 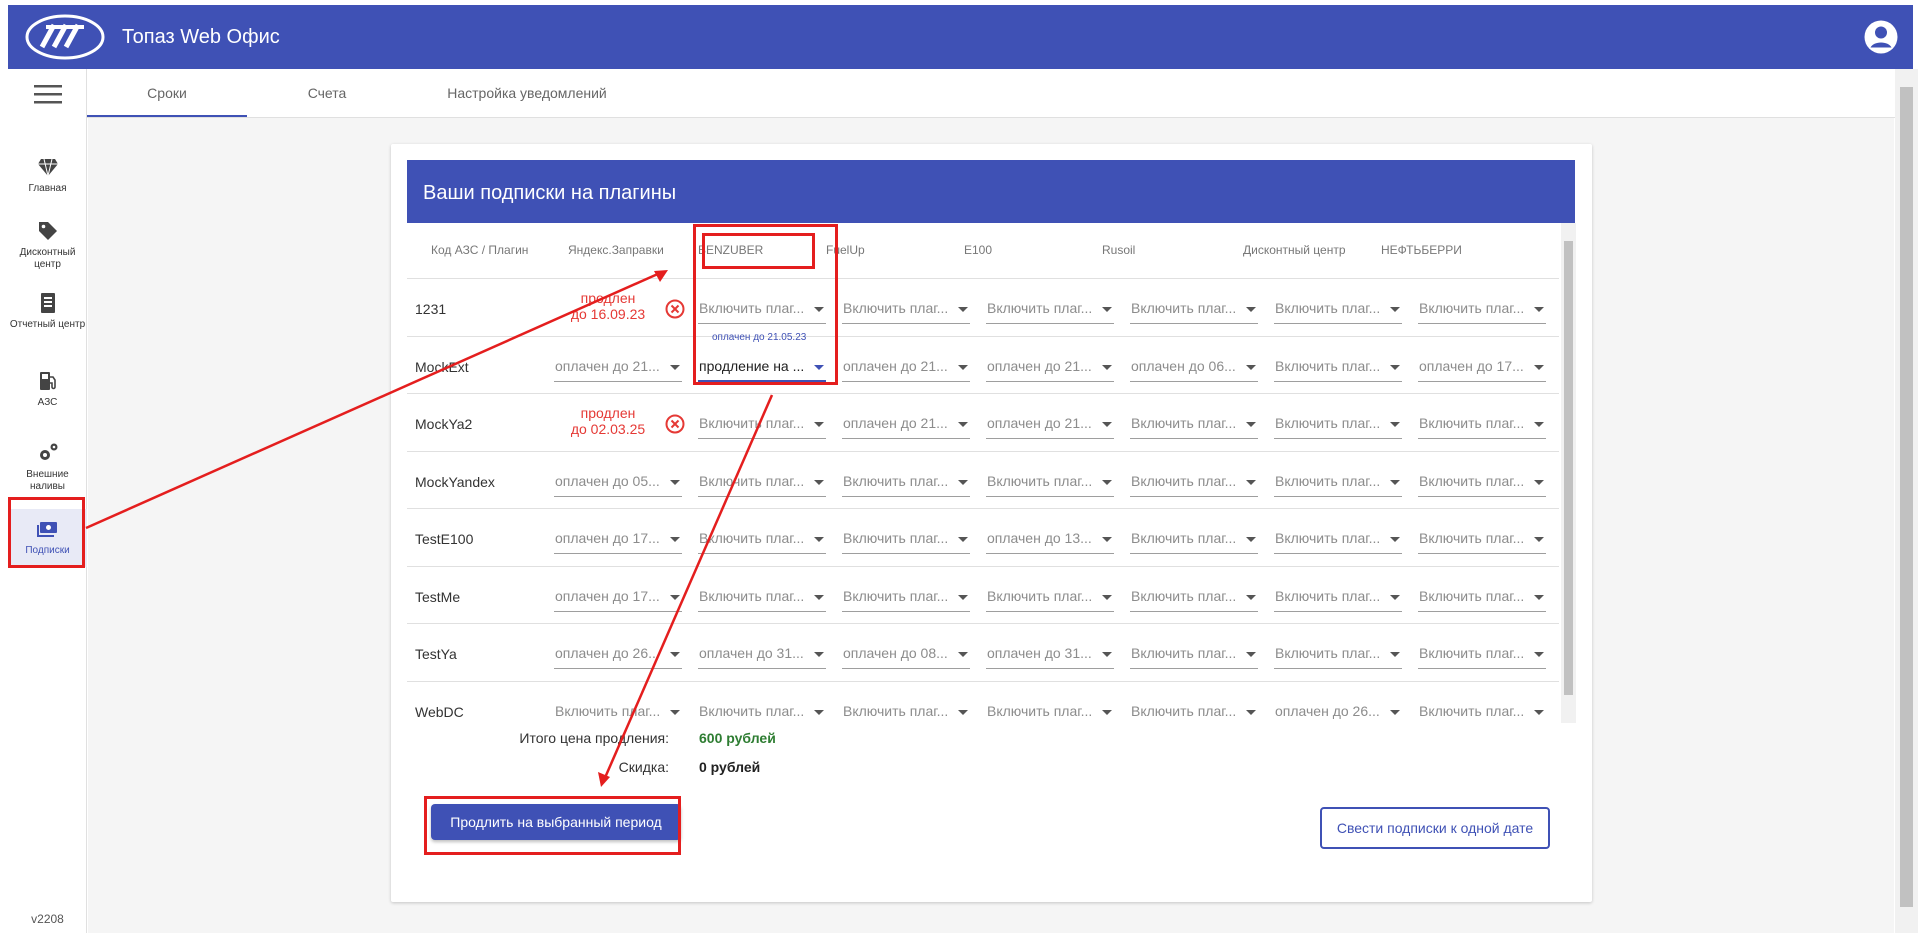 What do you see at coordinates (65, 37) in the screenshot?
I see `topaz-logo-icon` at bounding box center [65, 37].